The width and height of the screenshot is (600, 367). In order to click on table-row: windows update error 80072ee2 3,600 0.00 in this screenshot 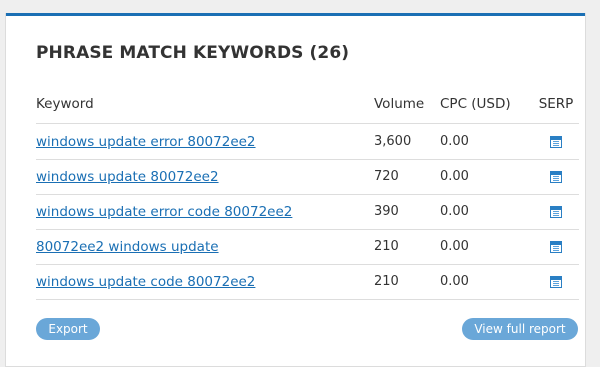, I will do `click(307, 142)`.